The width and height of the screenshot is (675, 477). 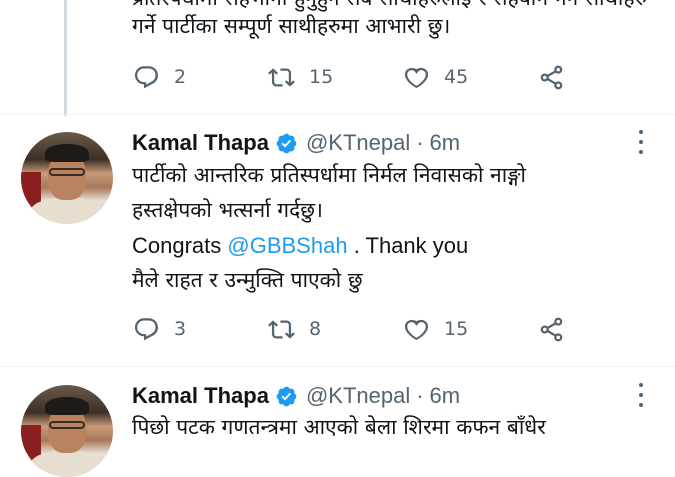 I want to click on retweet-count: 15, so click(x=321, y=77).